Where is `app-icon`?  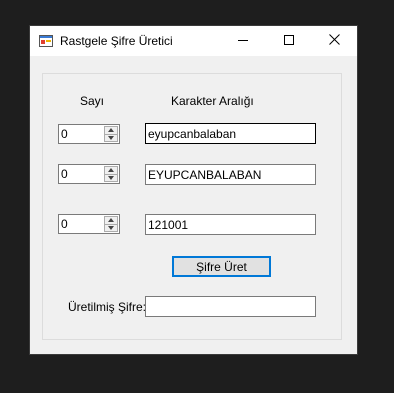
app-icon is located at coordinates (46, 41).